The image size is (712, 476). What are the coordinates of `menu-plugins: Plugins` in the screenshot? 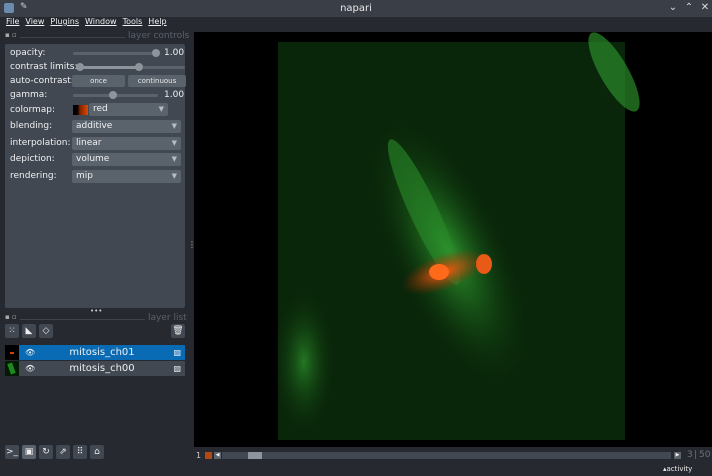 It's located at (64, 23).